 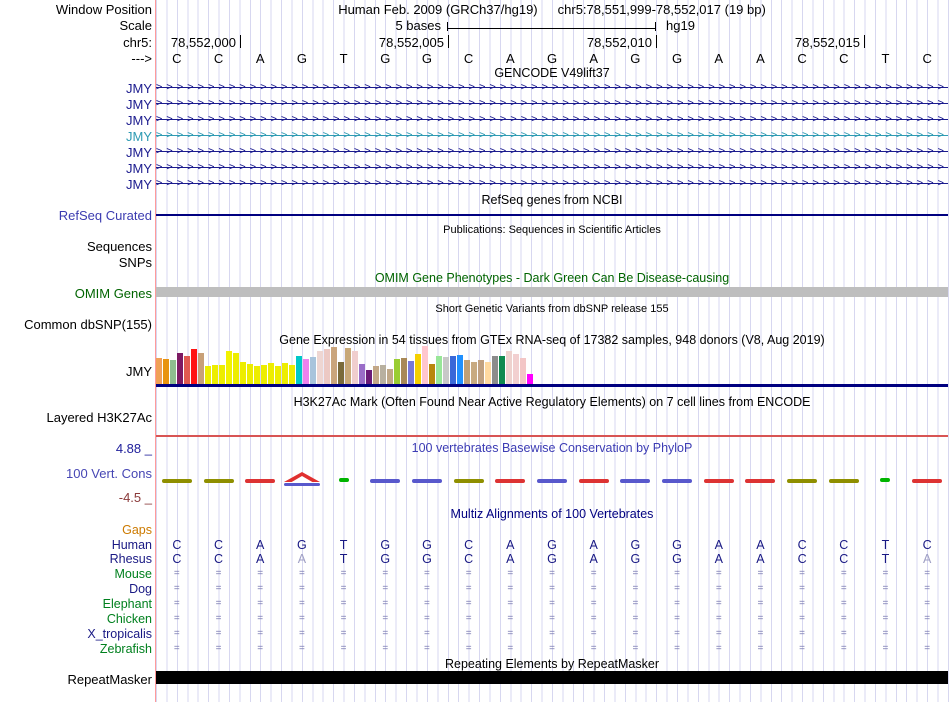 I want to click on species-label: Zebrafish, so click(x=76, y=649).